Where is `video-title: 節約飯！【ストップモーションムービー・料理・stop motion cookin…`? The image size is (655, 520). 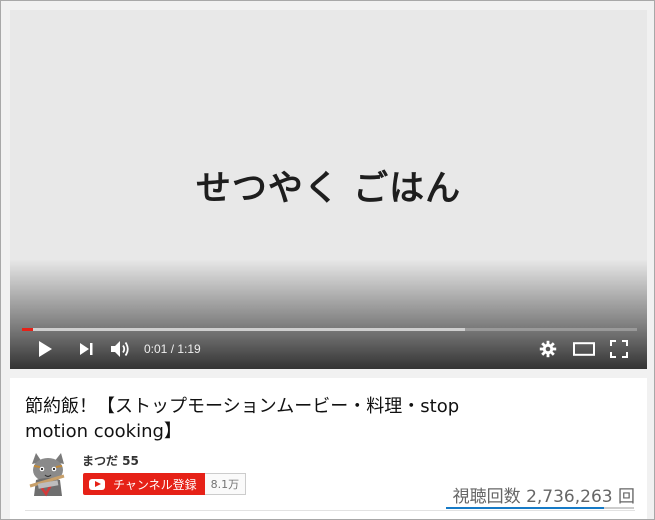 video-title: 節約飯！【ストップモーションムービー・料理・stop motion cookin… is located at coordinates (242, 419).